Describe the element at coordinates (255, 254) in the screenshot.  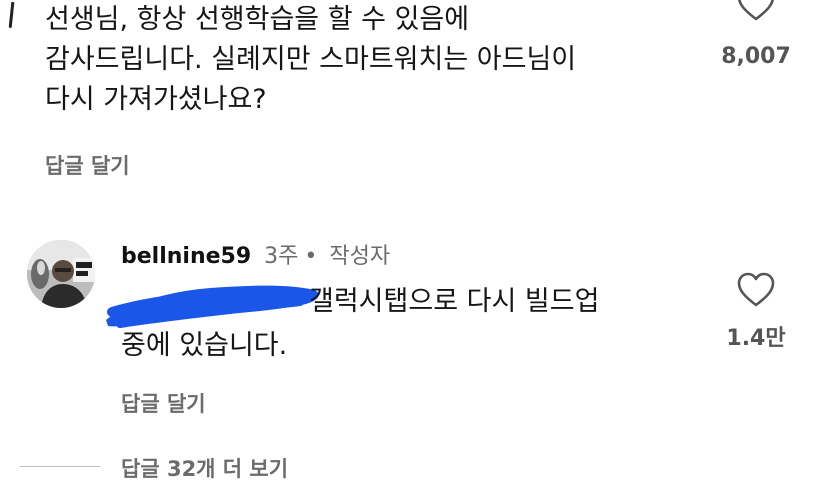
I see `comment-2-meta: bellnine59 3주 • 작성자` at that location.